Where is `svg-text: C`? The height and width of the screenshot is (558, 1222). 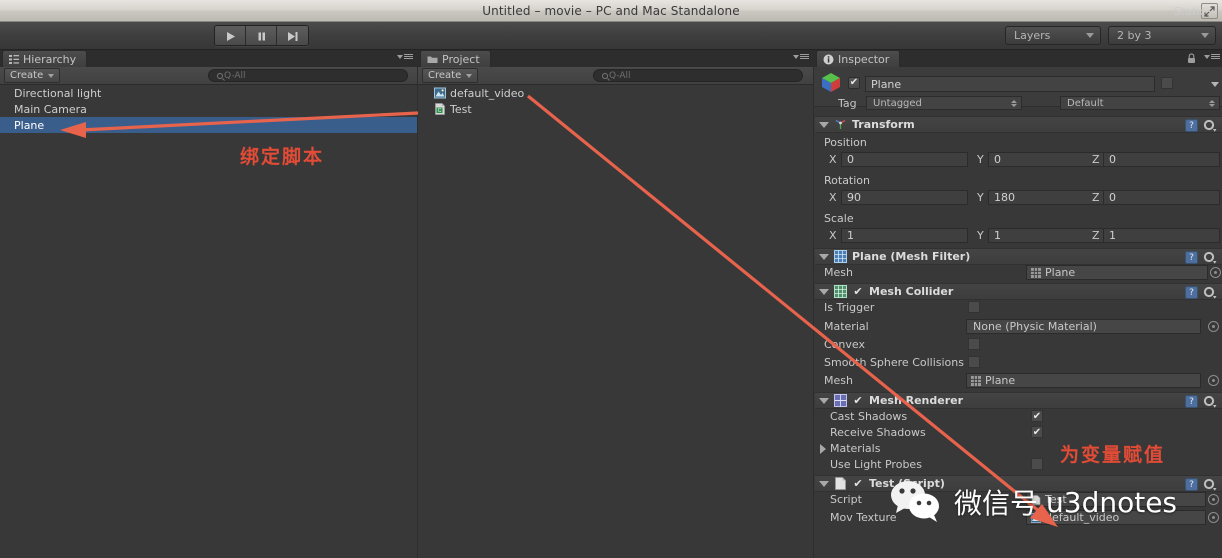
svg-text: C is located at coordinates (440, 111).